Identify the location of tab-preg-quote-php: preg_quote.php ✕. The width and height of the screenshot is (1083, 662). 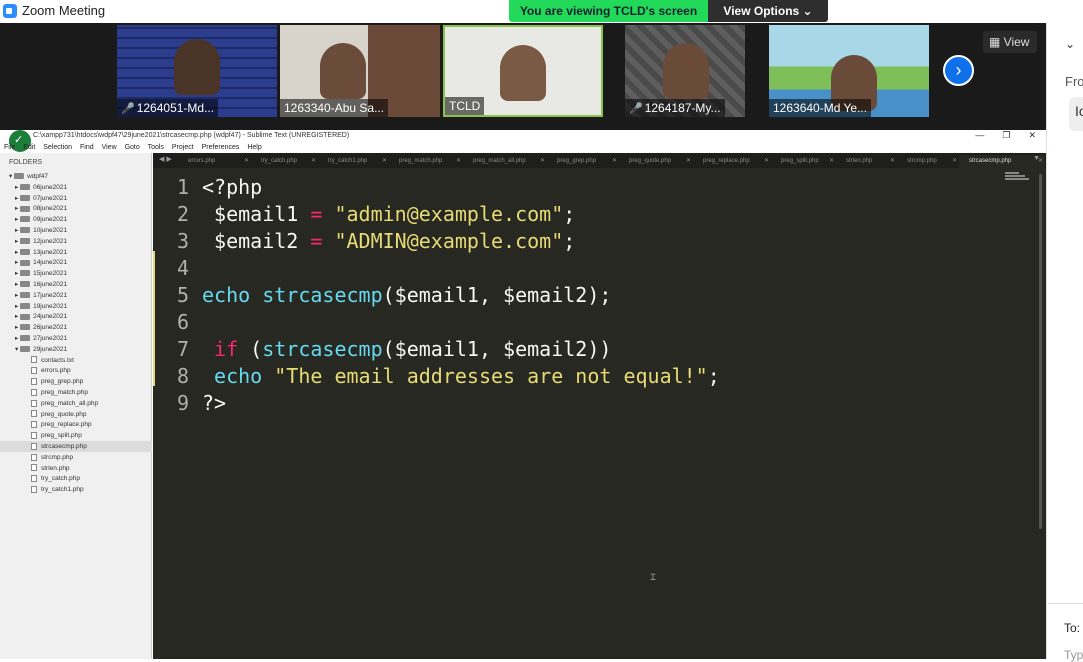
(656, 161).